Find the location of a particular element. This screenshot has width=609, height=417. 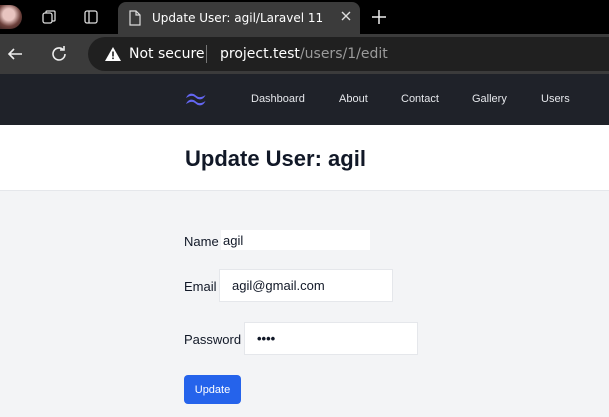

security-label: Not secure is located at coordinates (167, 54).